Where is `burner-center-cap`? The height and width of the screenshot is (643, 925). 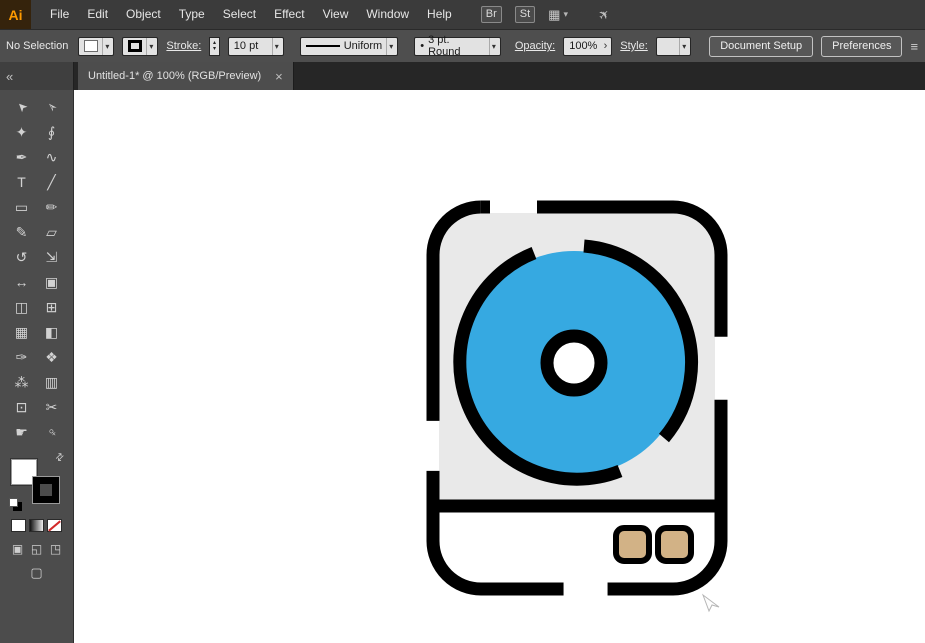 burner-center-cap is located at coordinates (574, 363).